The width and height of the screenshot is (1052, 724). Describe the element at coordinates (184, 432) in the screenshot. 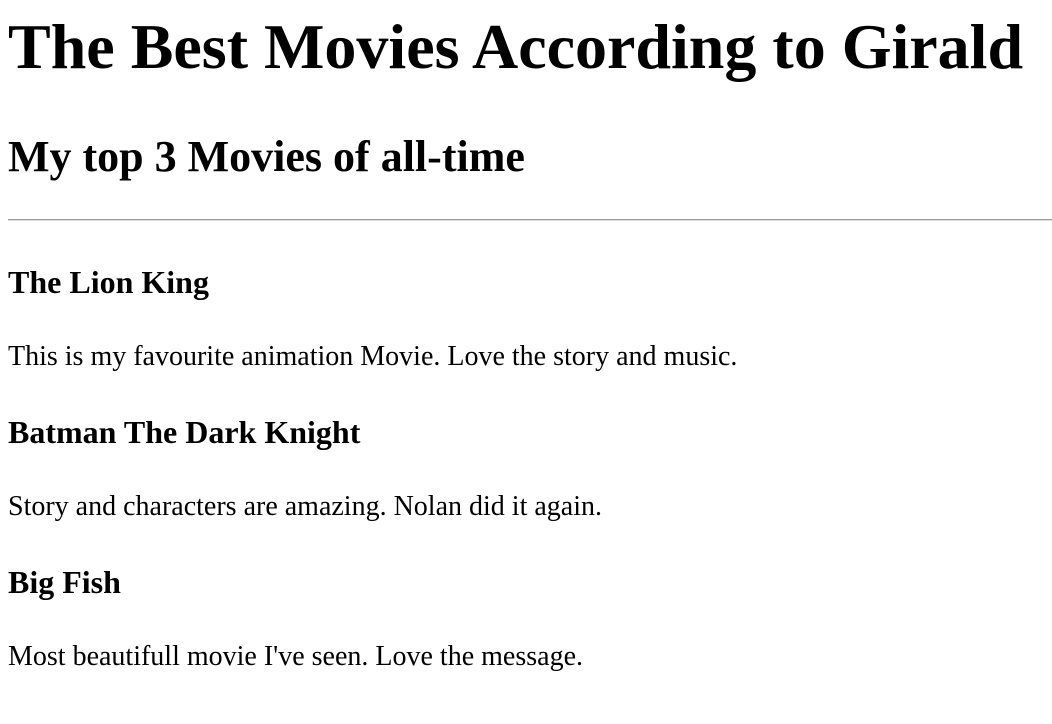

I see `movie-title: Batman The Dark Knight` at that location.